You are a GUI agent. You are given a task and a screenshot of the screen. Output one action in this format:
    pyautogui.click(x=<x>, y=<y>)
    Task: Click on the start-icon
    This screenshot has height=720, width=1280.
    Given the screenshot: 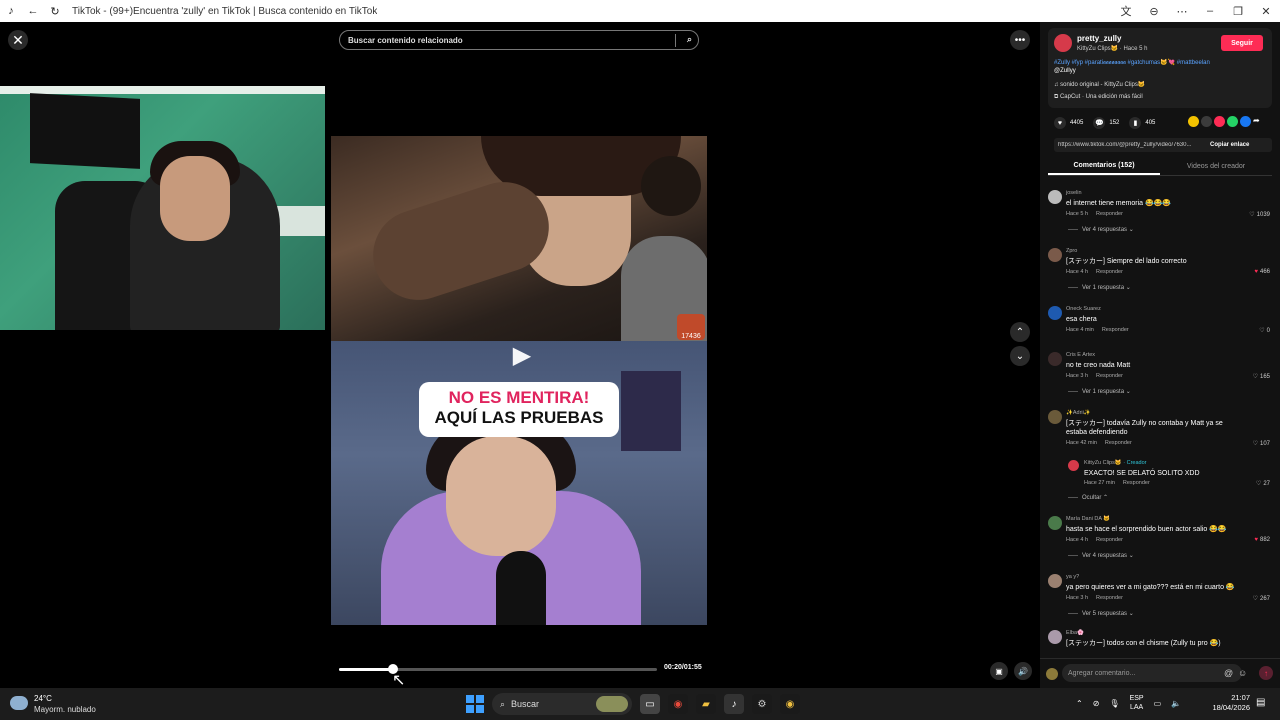 What is the action you would take?
    pyautogui.click(x=475, y=704)
    